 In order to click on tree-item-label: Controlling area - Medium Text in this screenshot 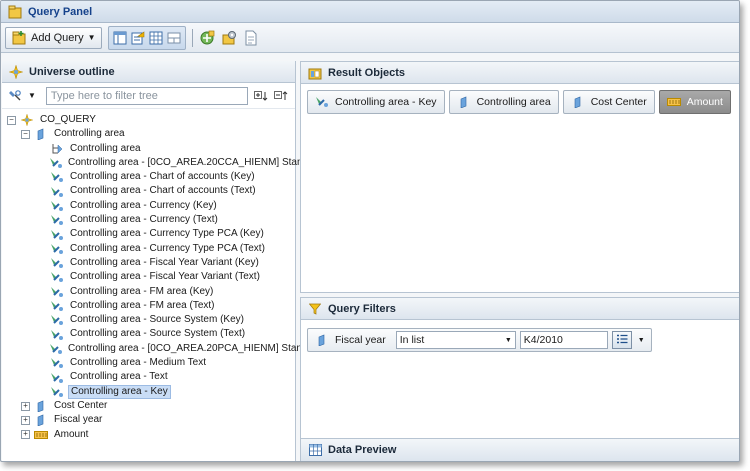, I will do `click(138, 363)`.